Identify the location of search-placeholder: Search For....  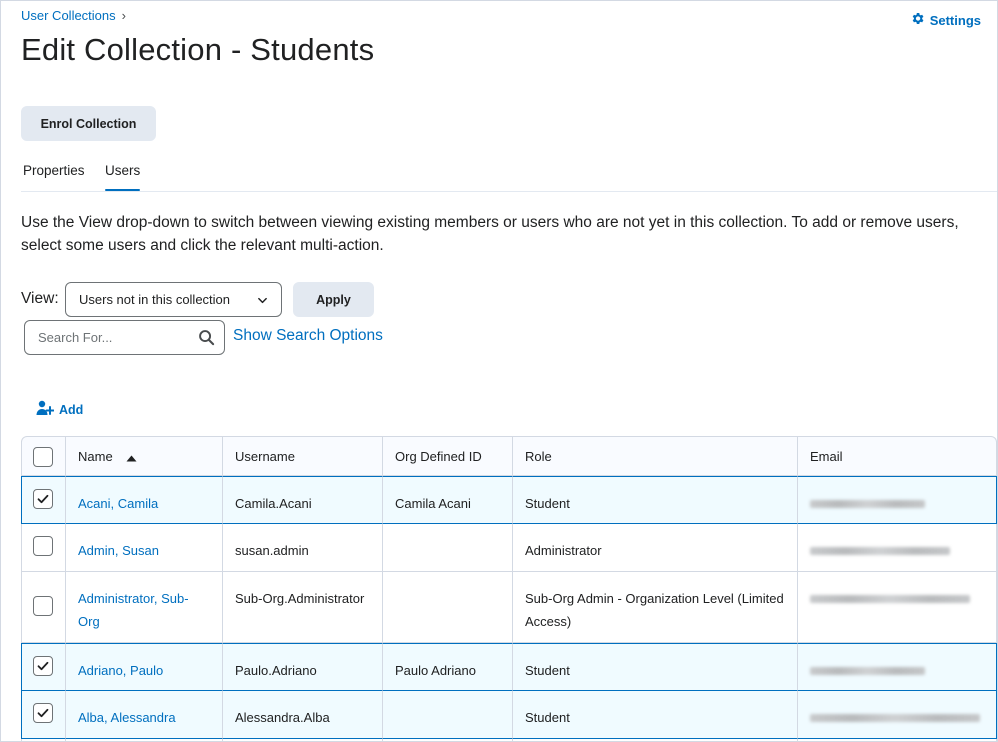
(75, 337).